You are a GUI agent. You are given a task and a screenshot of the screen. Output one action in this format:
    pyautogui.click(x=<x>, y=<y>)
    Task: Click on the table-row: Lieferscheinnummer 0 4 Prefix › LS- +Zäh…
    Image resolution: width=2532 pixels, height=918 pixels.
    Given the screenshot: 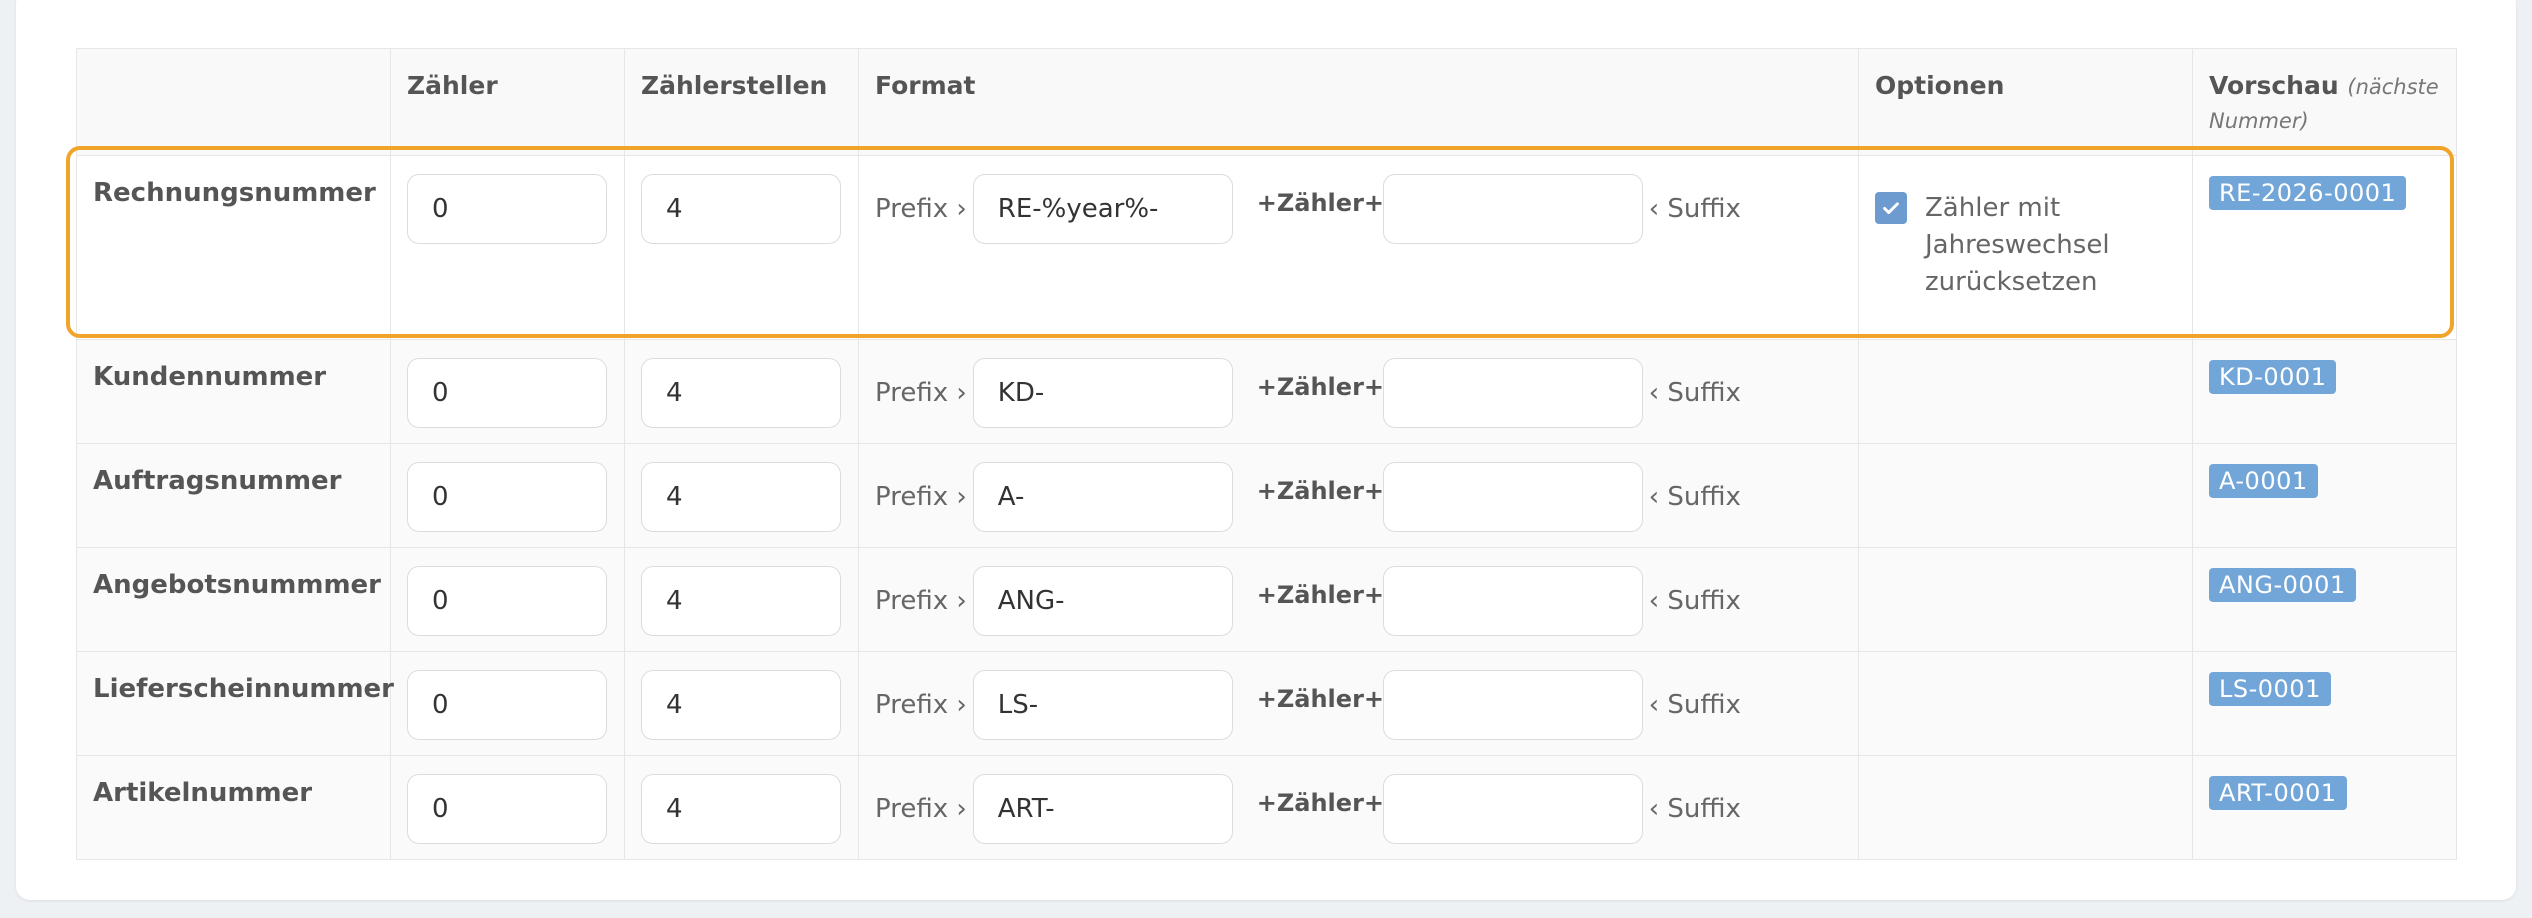 What is the action you would take?
    pyautogui.click(x=1266, y=703)
    